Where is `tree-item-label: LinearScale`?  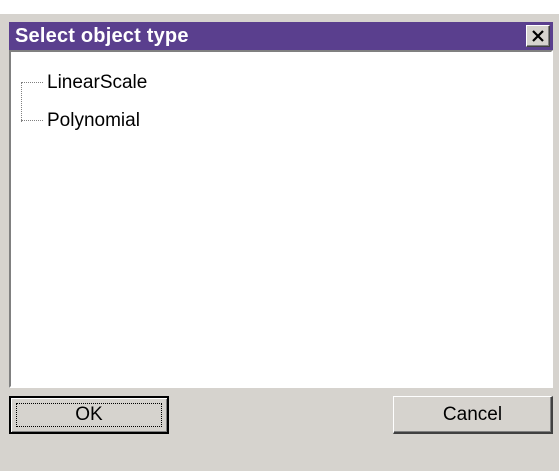
tree-item-label: LinearScale is located at coordinates (97, 82).